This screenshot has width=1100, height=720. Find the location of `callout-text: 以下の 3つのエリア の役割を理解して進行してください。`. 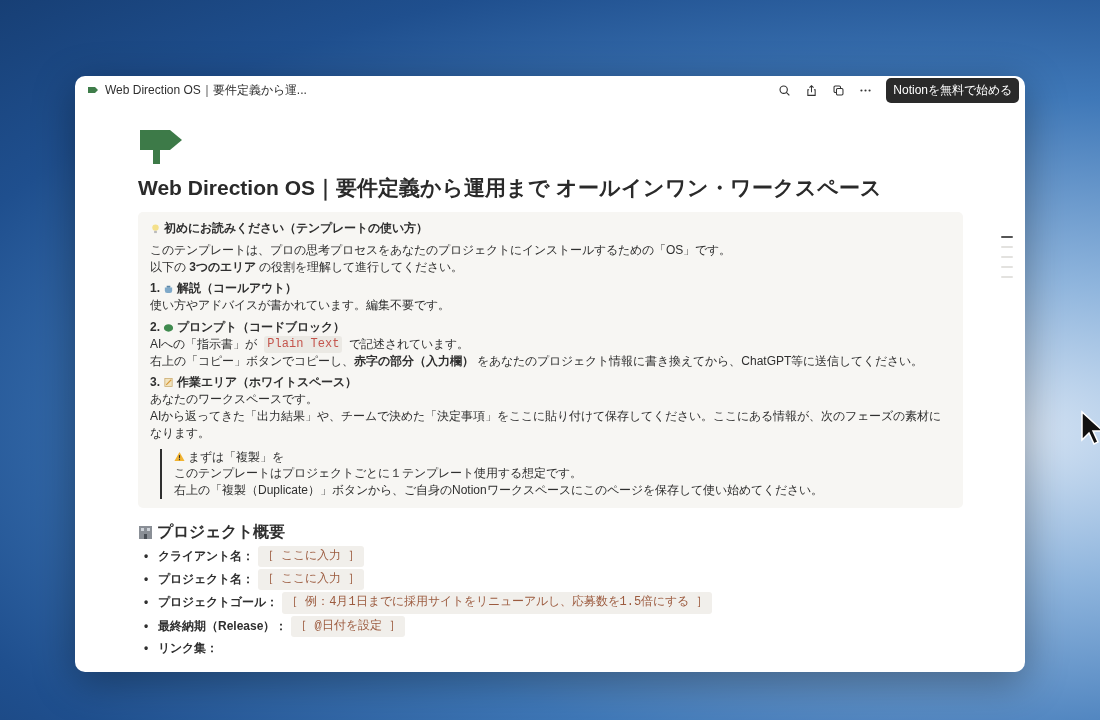

callout-text: 以下の 3つのエリア の役割を理解して進行してください。 is located at coordinates (307, 267).